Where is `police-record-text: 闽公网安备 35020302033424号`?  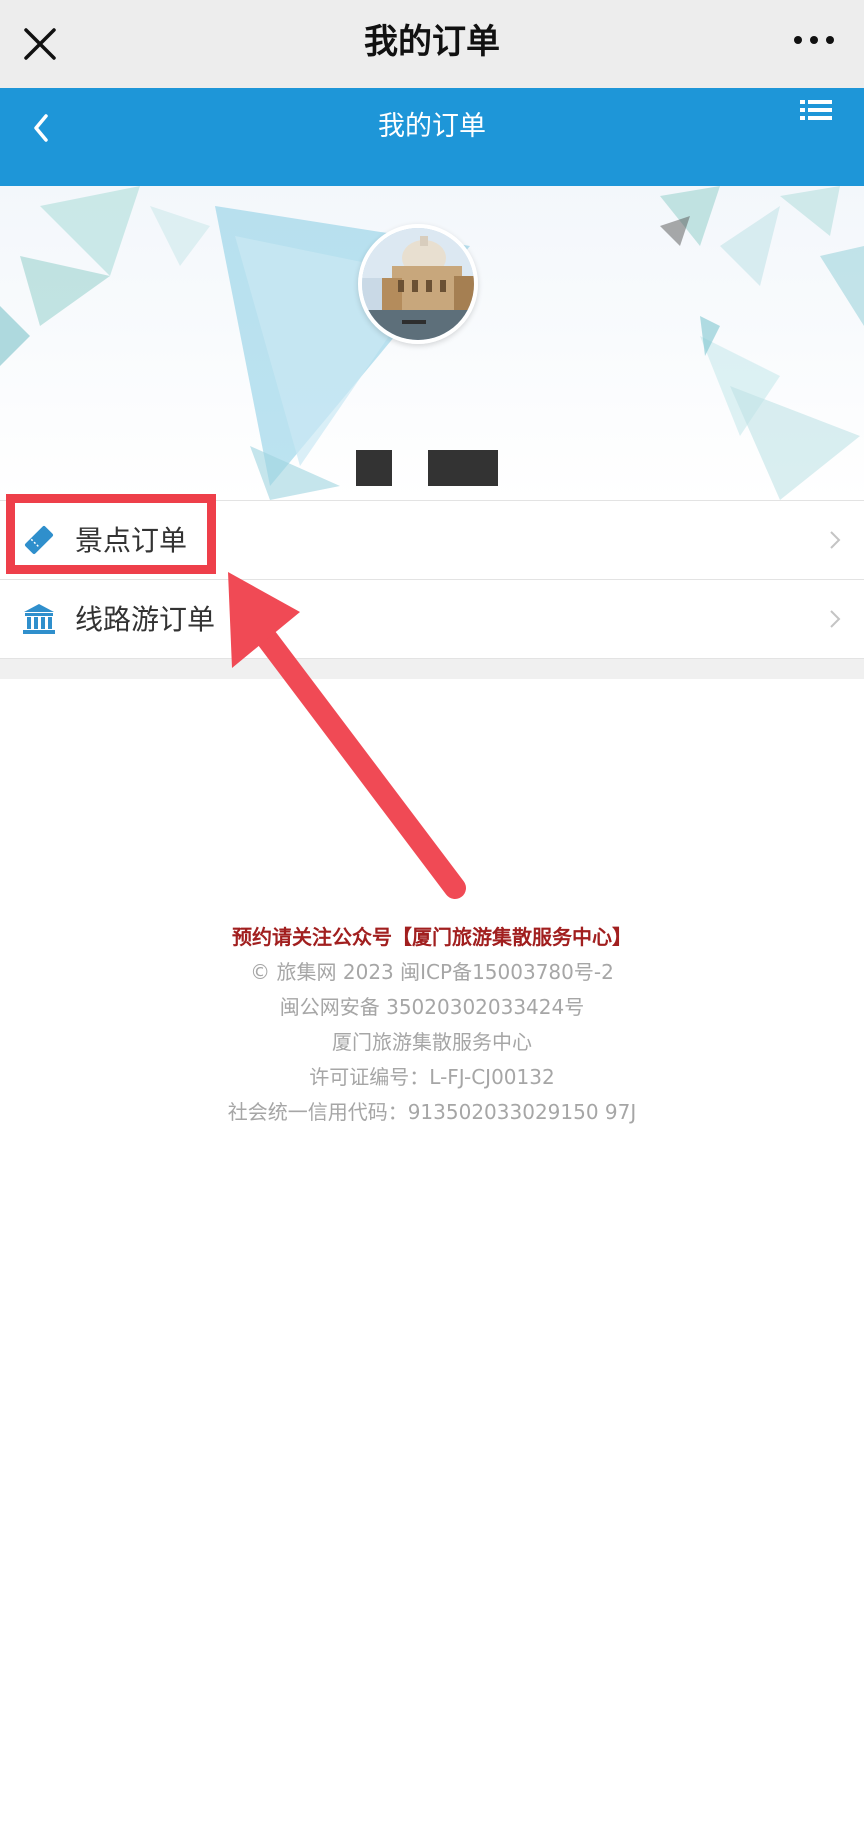
police-record-text: 闽公网安备 35020302033424号 is located at coordinates (432, 1007).